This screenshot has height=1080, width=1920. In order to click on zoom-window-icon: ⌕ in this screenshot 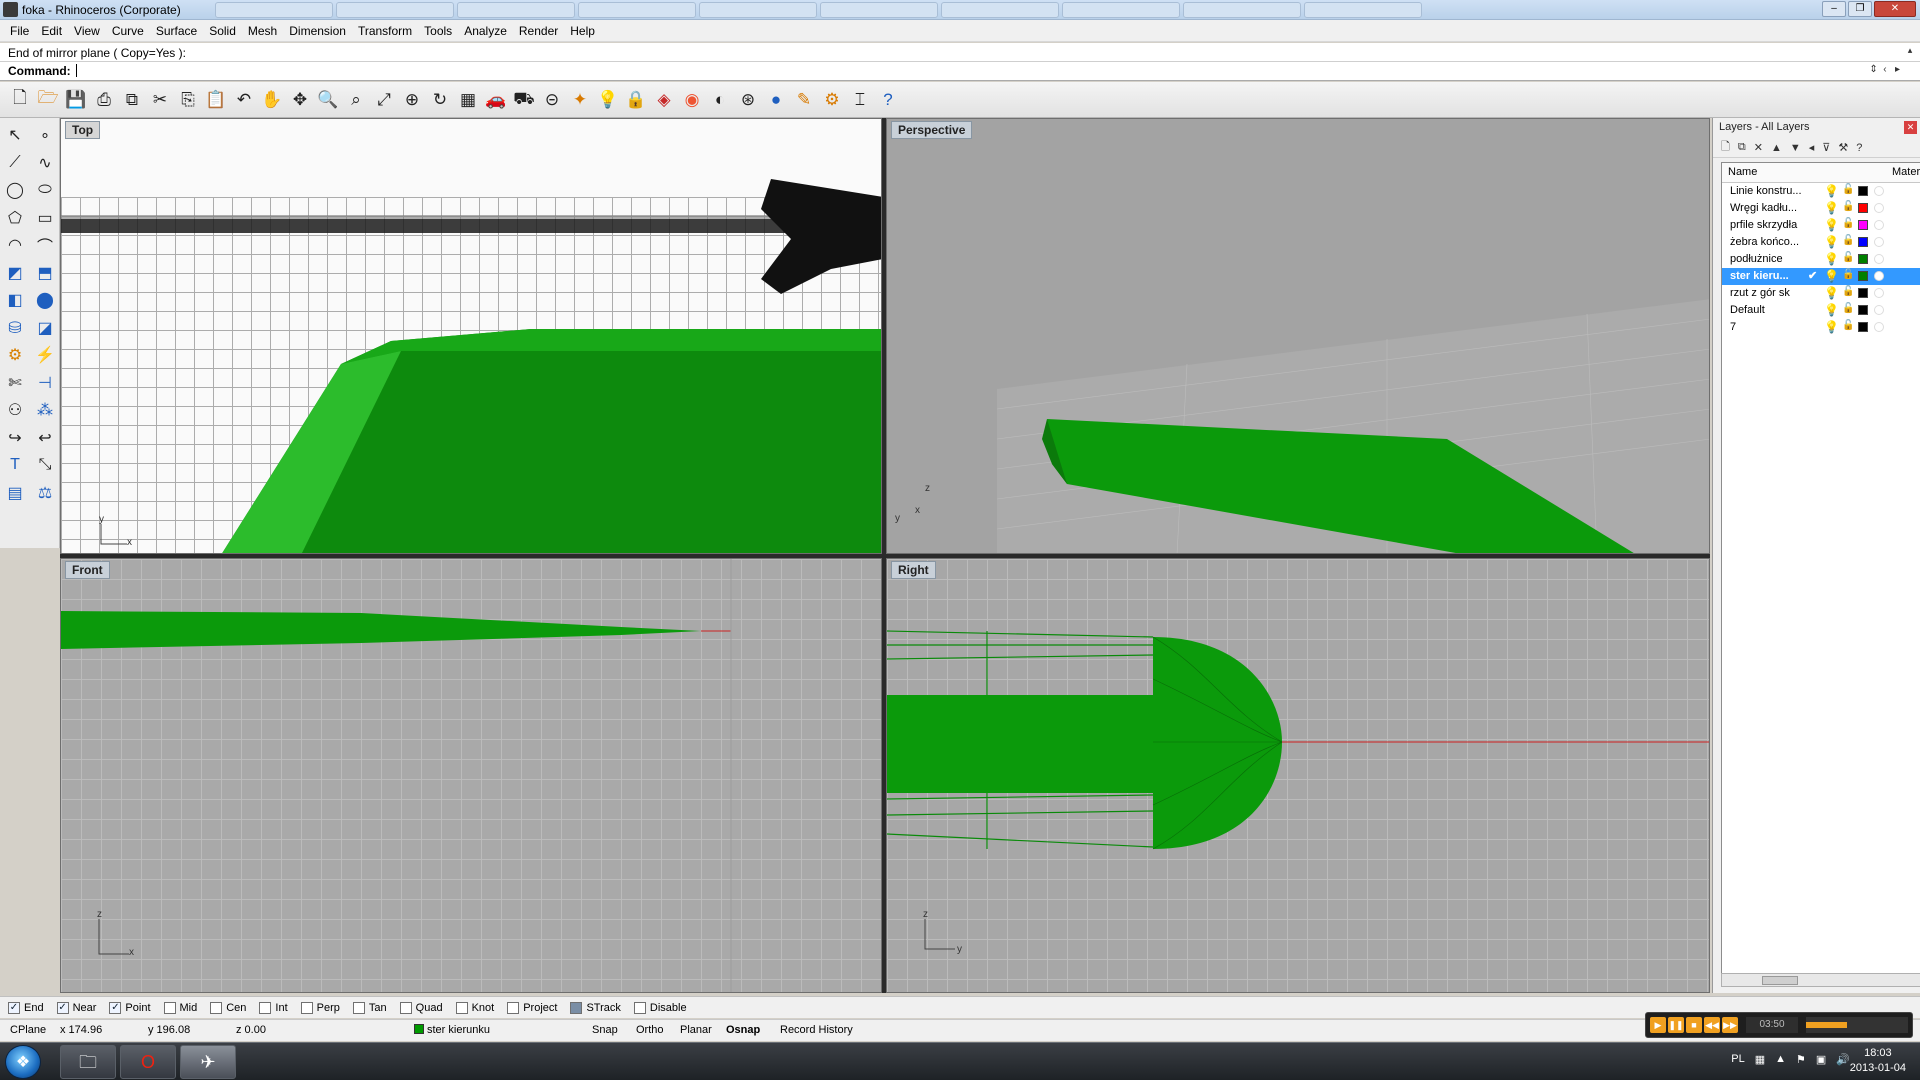, I will do `click(356, 100)`.